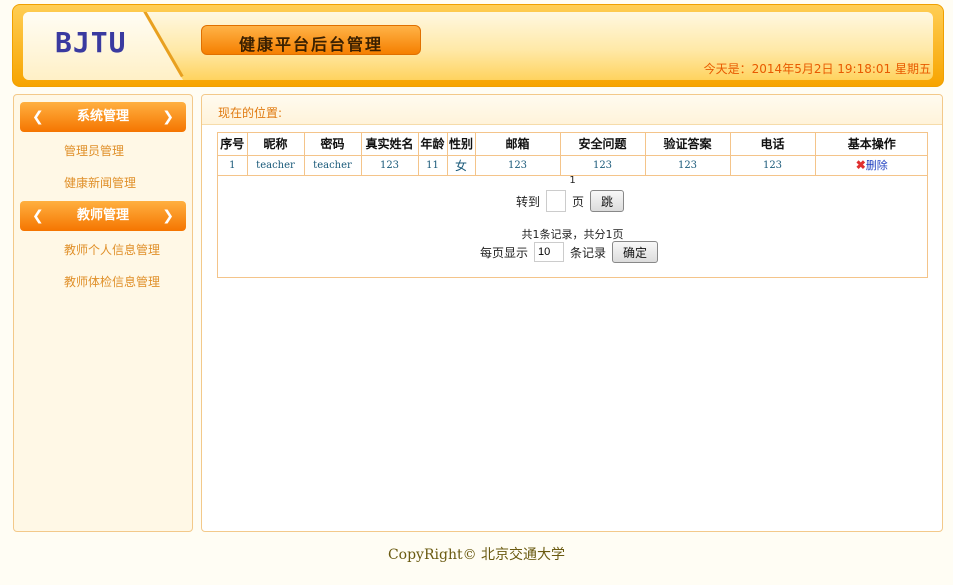 Image resolution: width=953 pixels, height=585 pixels. I want to click on record-summary: 共1条记录，共分1页, so click(572, 234).